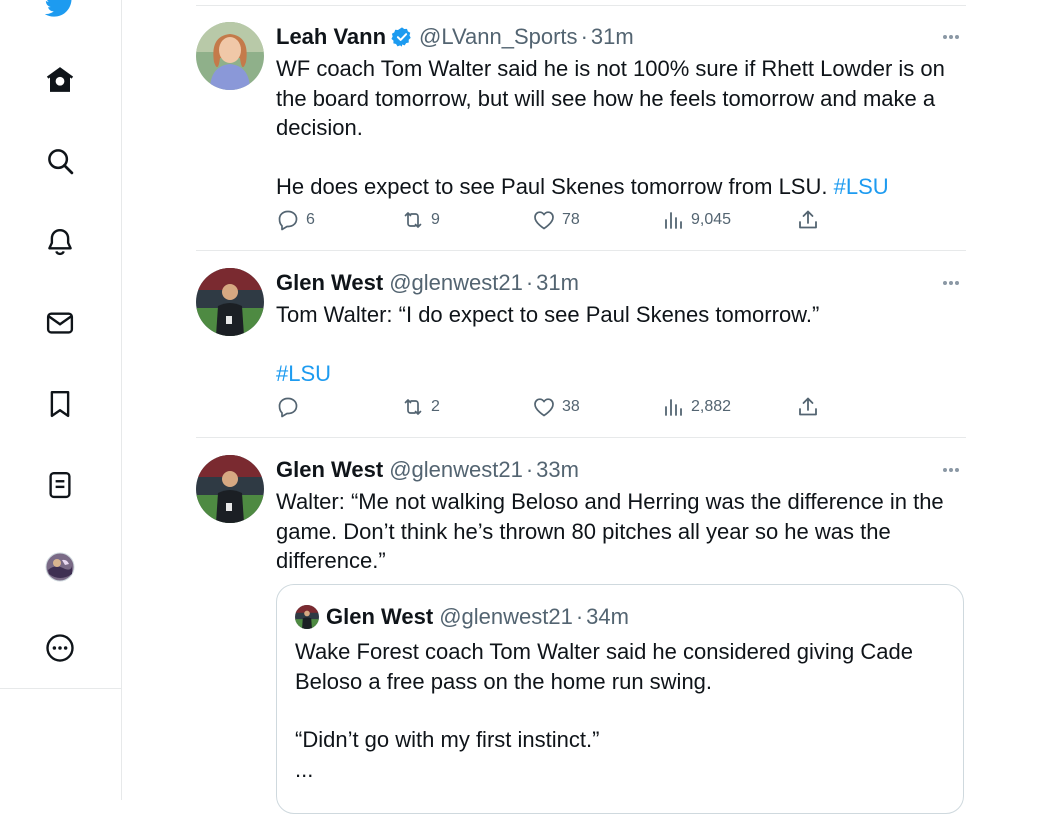 Image resolution: width=1040 pixels, height=814 pixels. Describe the element at coordinates (435, 406) in the screenshot. I see `retweet-count: 2` at that location.